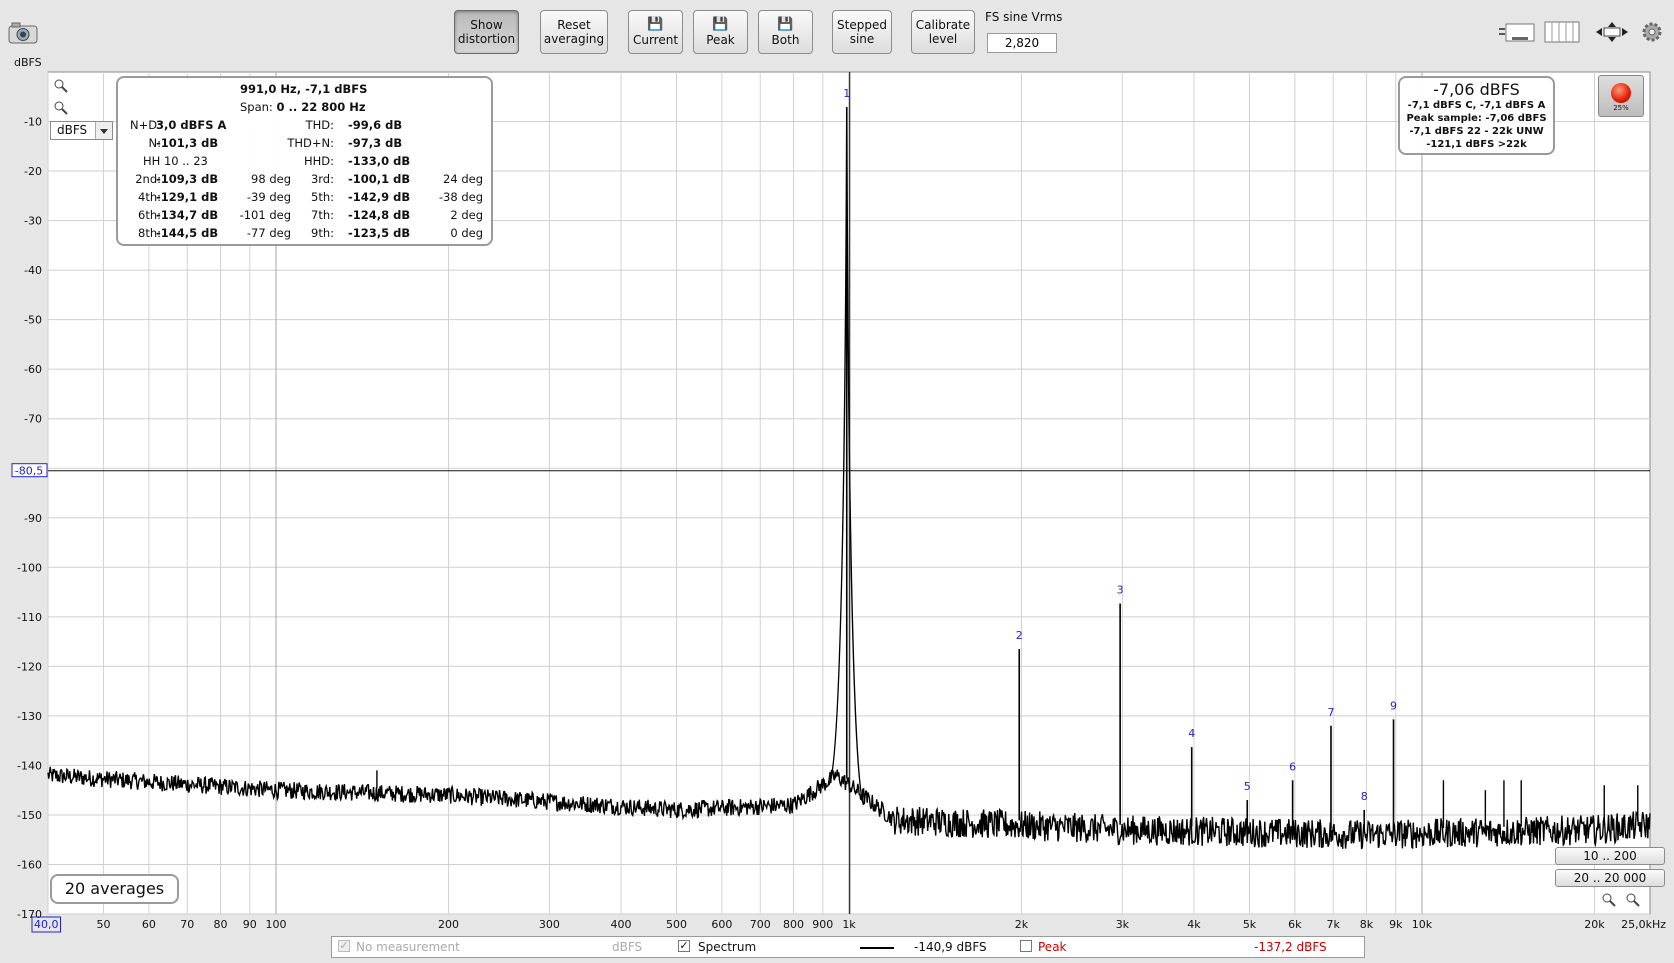 The height and width of the screenshot is (963, 1674). Describe the element at coordinates (322, 215) in the screenshot. I see `h7-label: 7th:` at that location.